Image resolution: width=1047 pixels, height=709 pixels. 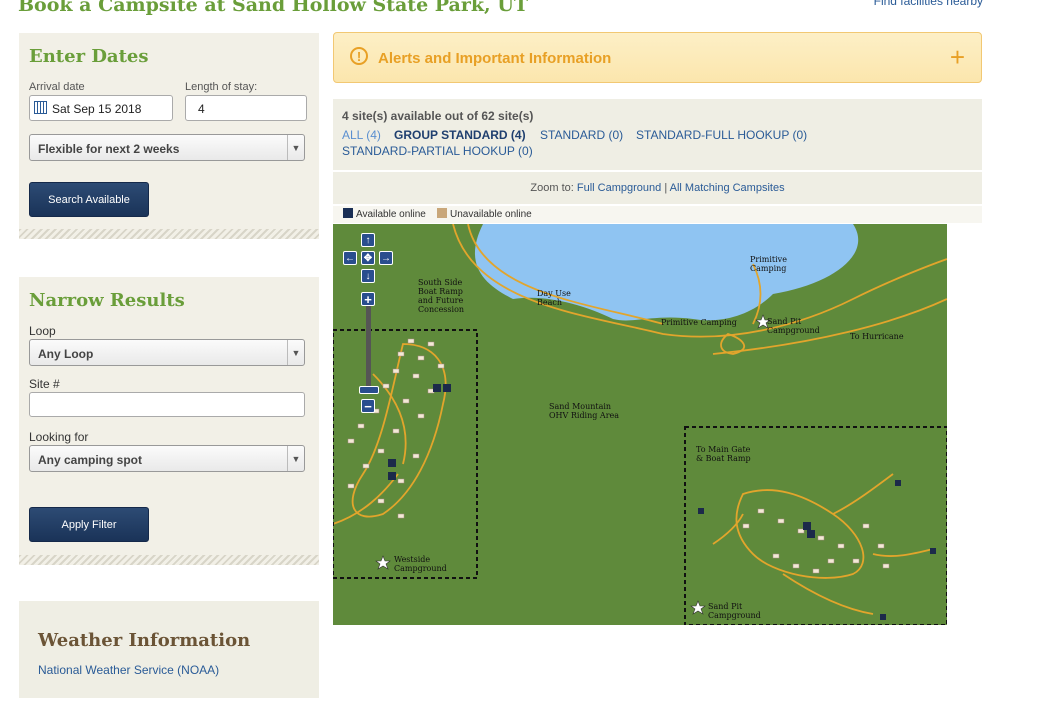 What do you see at coordinates (495, 58) in the screenshot?
I see `alerts-title: Alerts and Important Information` at bounding box center [495, 58].